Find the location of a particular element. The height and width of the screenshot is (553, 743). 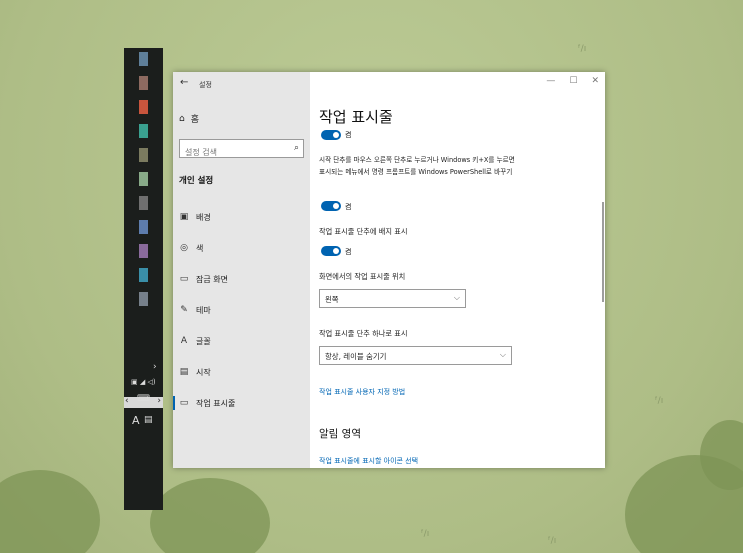

customize-taskbar-link: 작업 표시줄 사용자 지정 방법 is located at coordinates (362, 392).